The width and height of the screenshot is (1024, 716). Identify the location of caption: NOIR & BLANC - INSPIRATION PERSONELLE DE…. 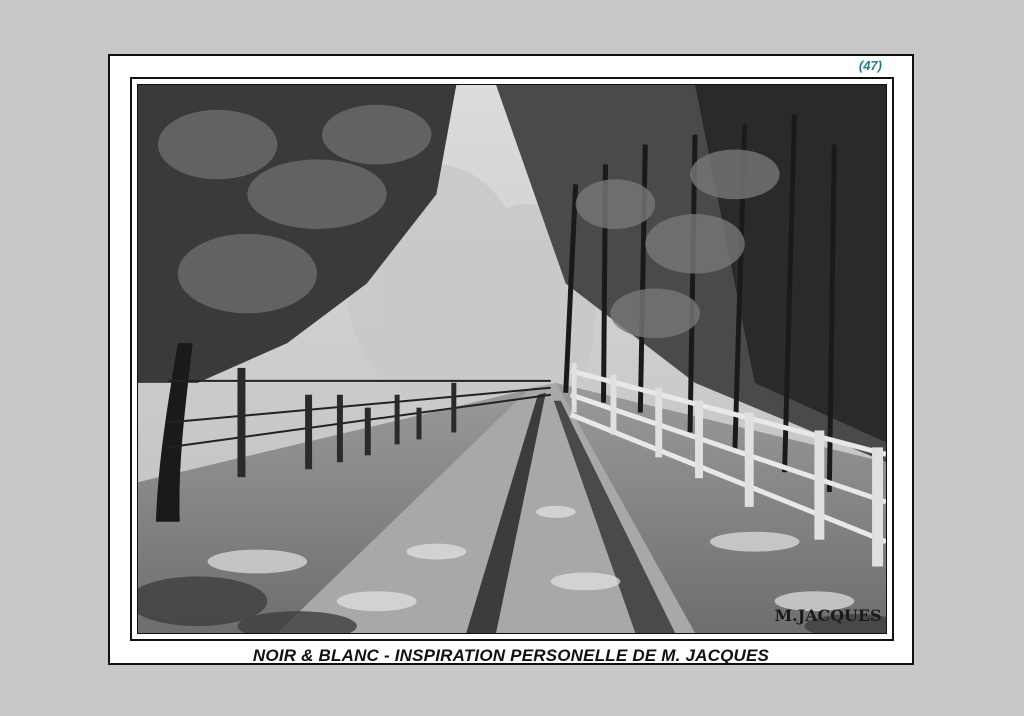
(511, 655).